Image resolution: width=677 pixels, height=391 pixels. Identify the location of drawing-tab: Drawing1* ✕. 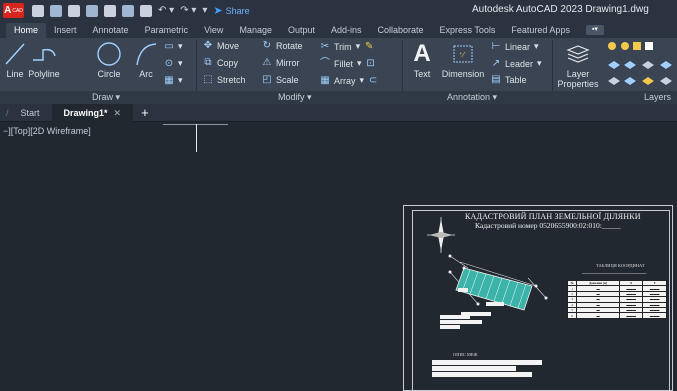
(92, 112).